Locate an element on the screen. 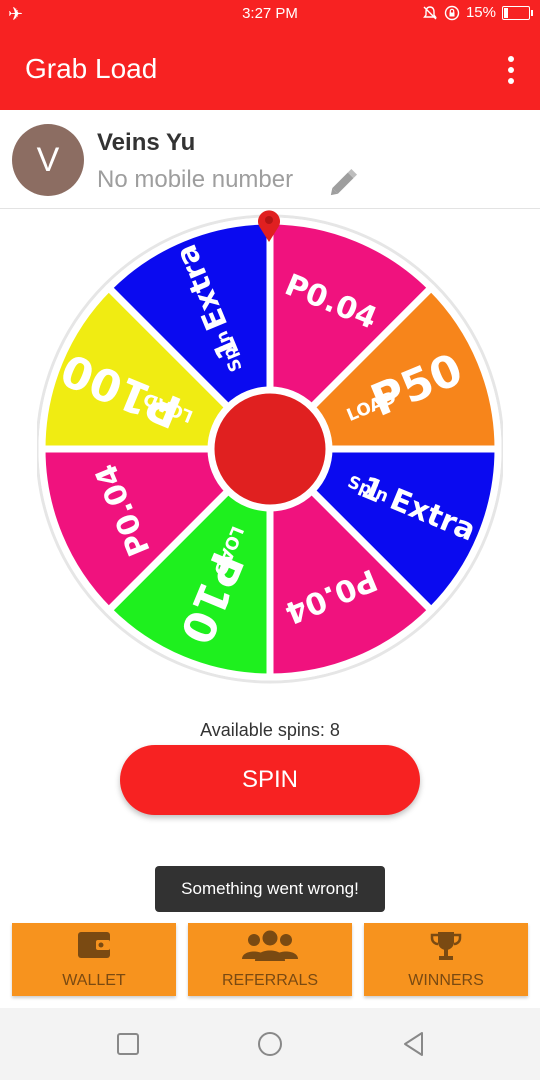  system-nav-bar is located at coordinates (270, 1044).